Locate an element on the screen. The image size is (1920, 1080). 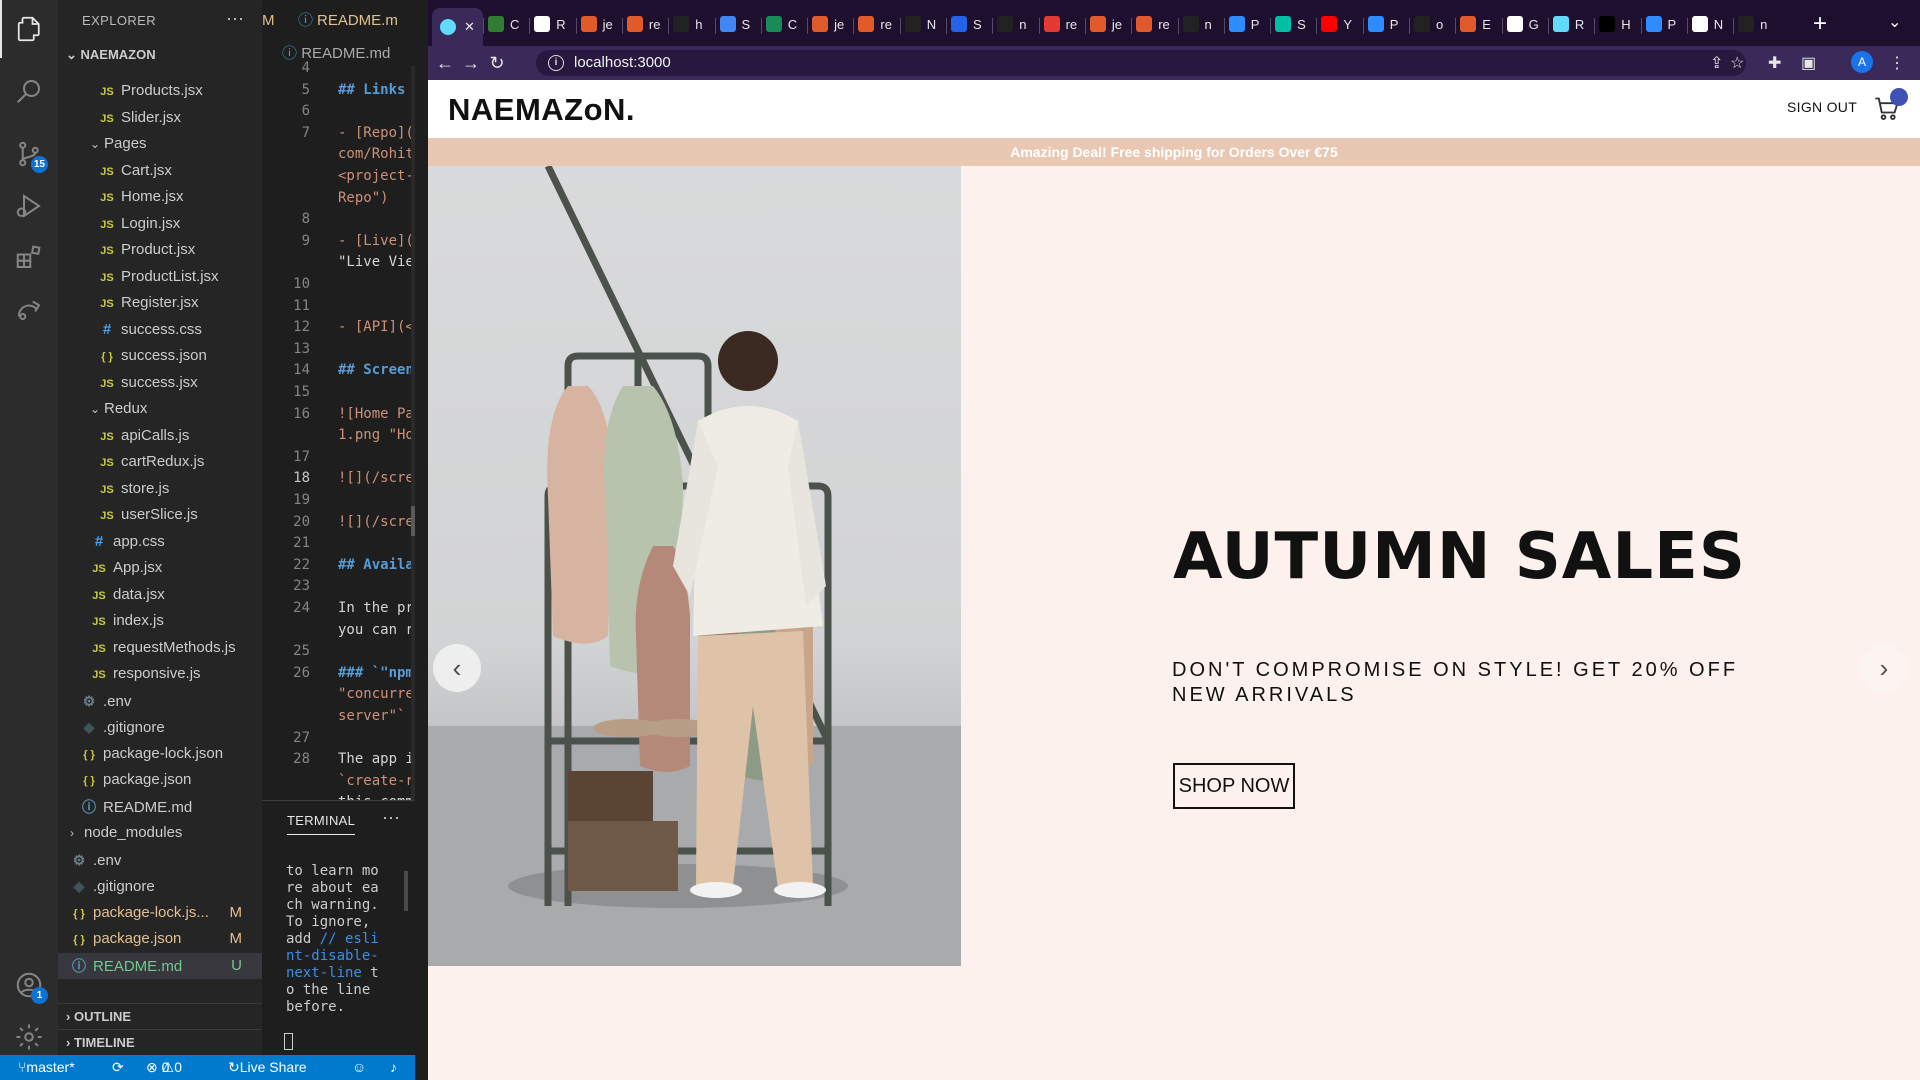
extensions-icon is located at coordinates (29, 257).